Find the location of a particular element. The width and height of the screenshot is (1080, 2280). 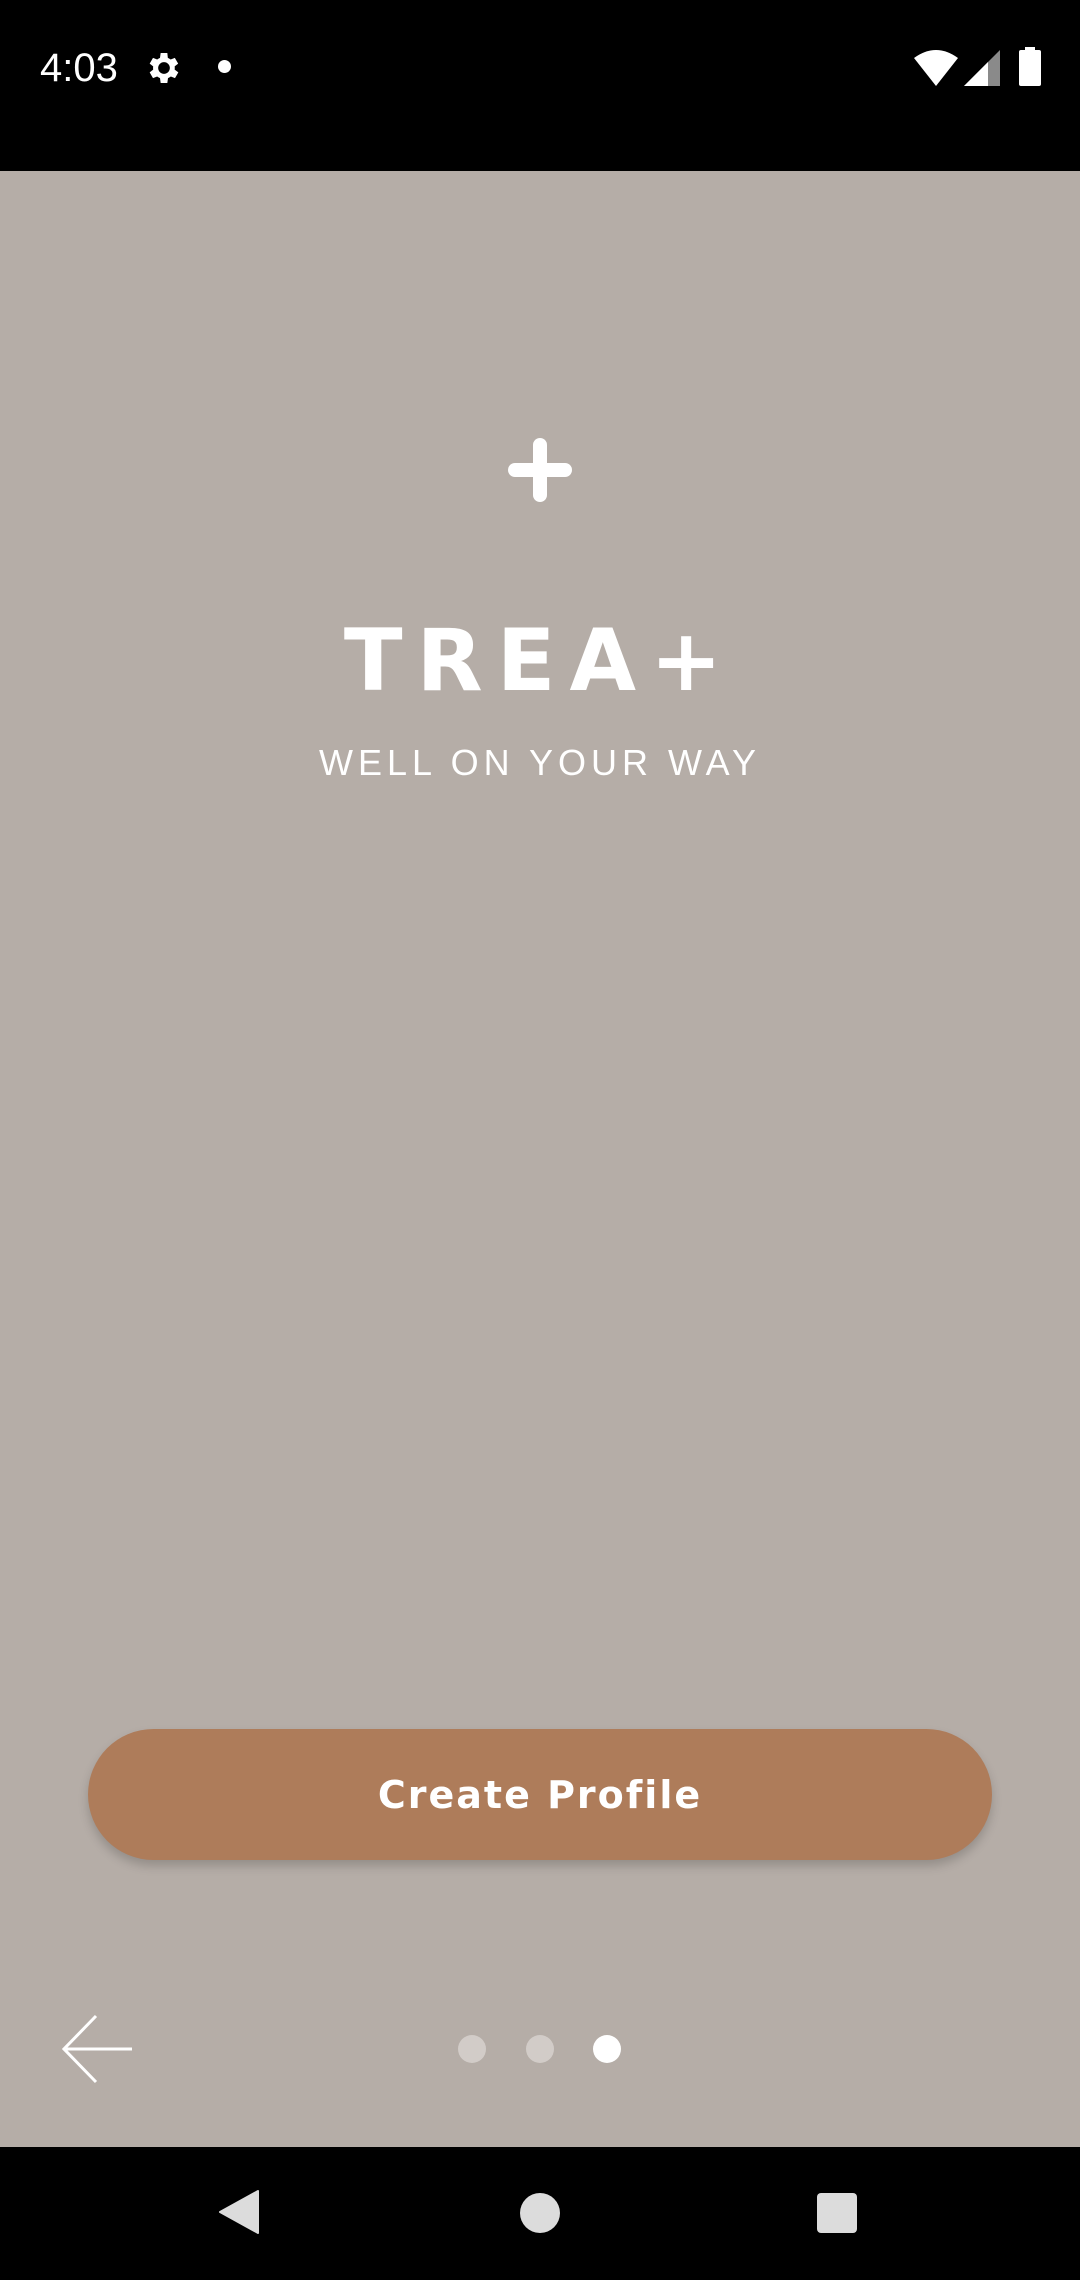

nav-back-icon is located at coordinates (239, 2212).